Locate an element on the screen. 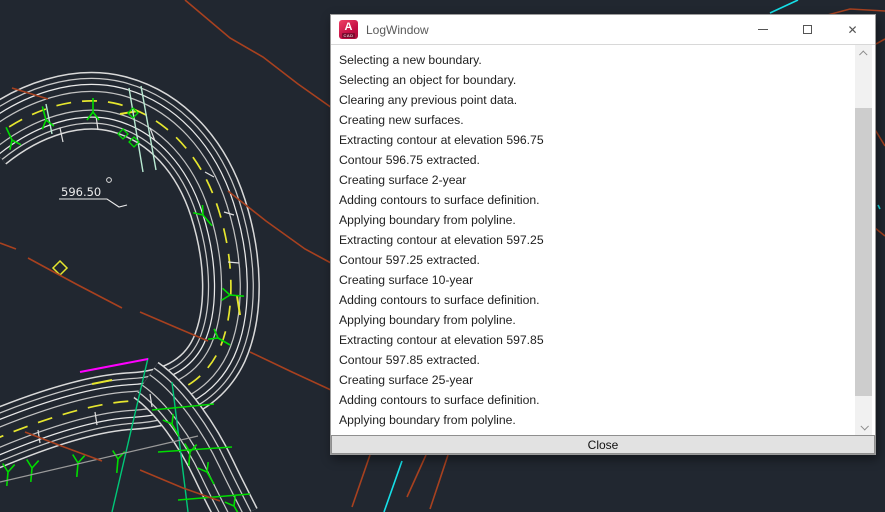 This screenshot has height=512, width=885. scroll-down-button is located at coordinates (863, 426).